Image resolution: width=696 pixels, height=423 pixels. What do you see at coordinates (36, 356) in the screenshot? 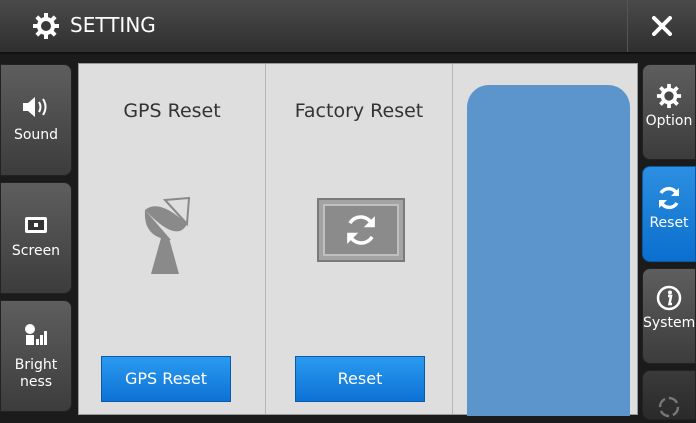
I see `sidebar-item-brightness: Bright ness` at bounding box center [36, 356].